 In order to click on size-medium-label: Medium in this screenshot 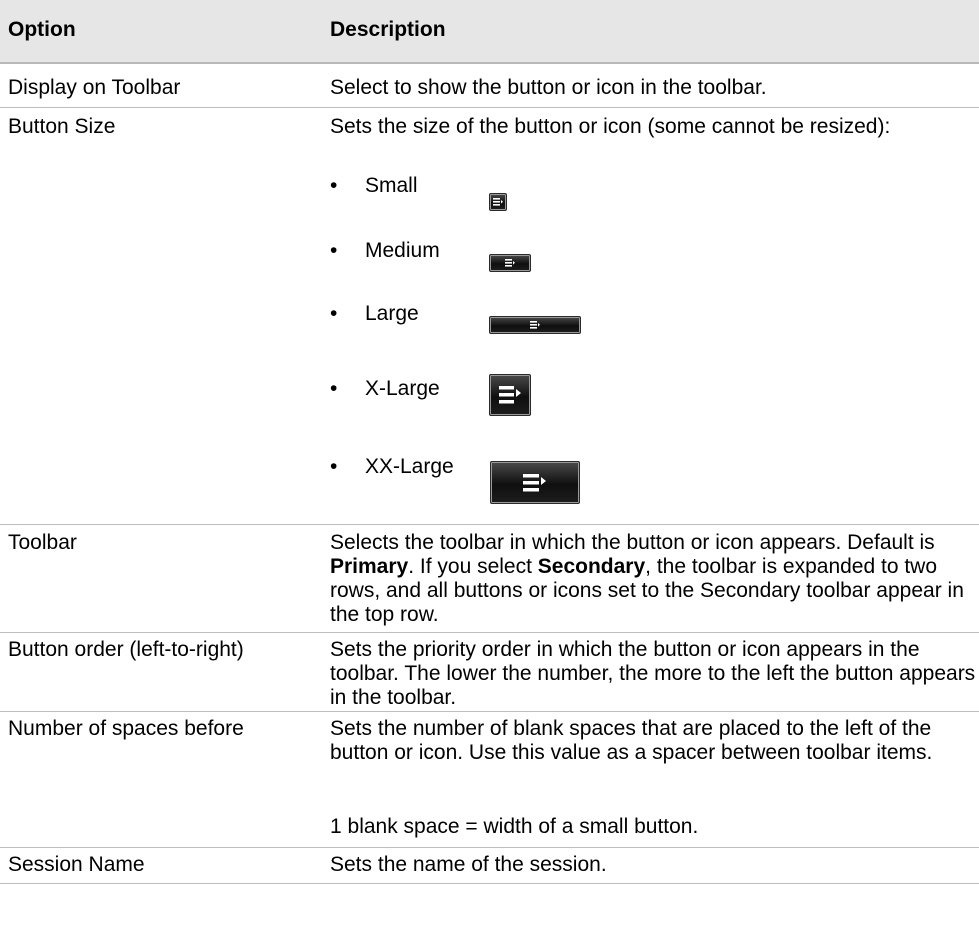, I will do `click(402, 250)`.